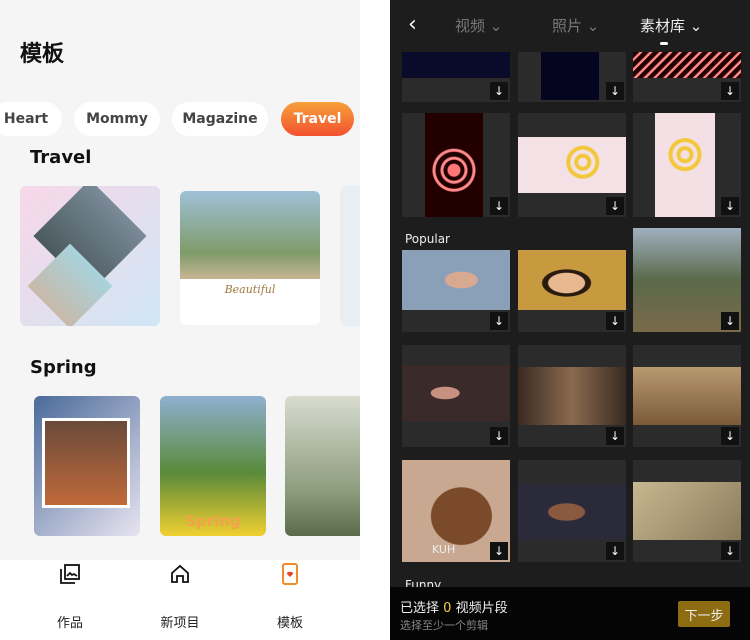 Image resolution: width=750 pixels, height=640 pixels. What do you see at coordinates (570, 613) in the screenshot?
I see `selection-bar: 已选择 0 视频片段 选择至少一个剪辑 下一步` at bounding box center [570, 613].